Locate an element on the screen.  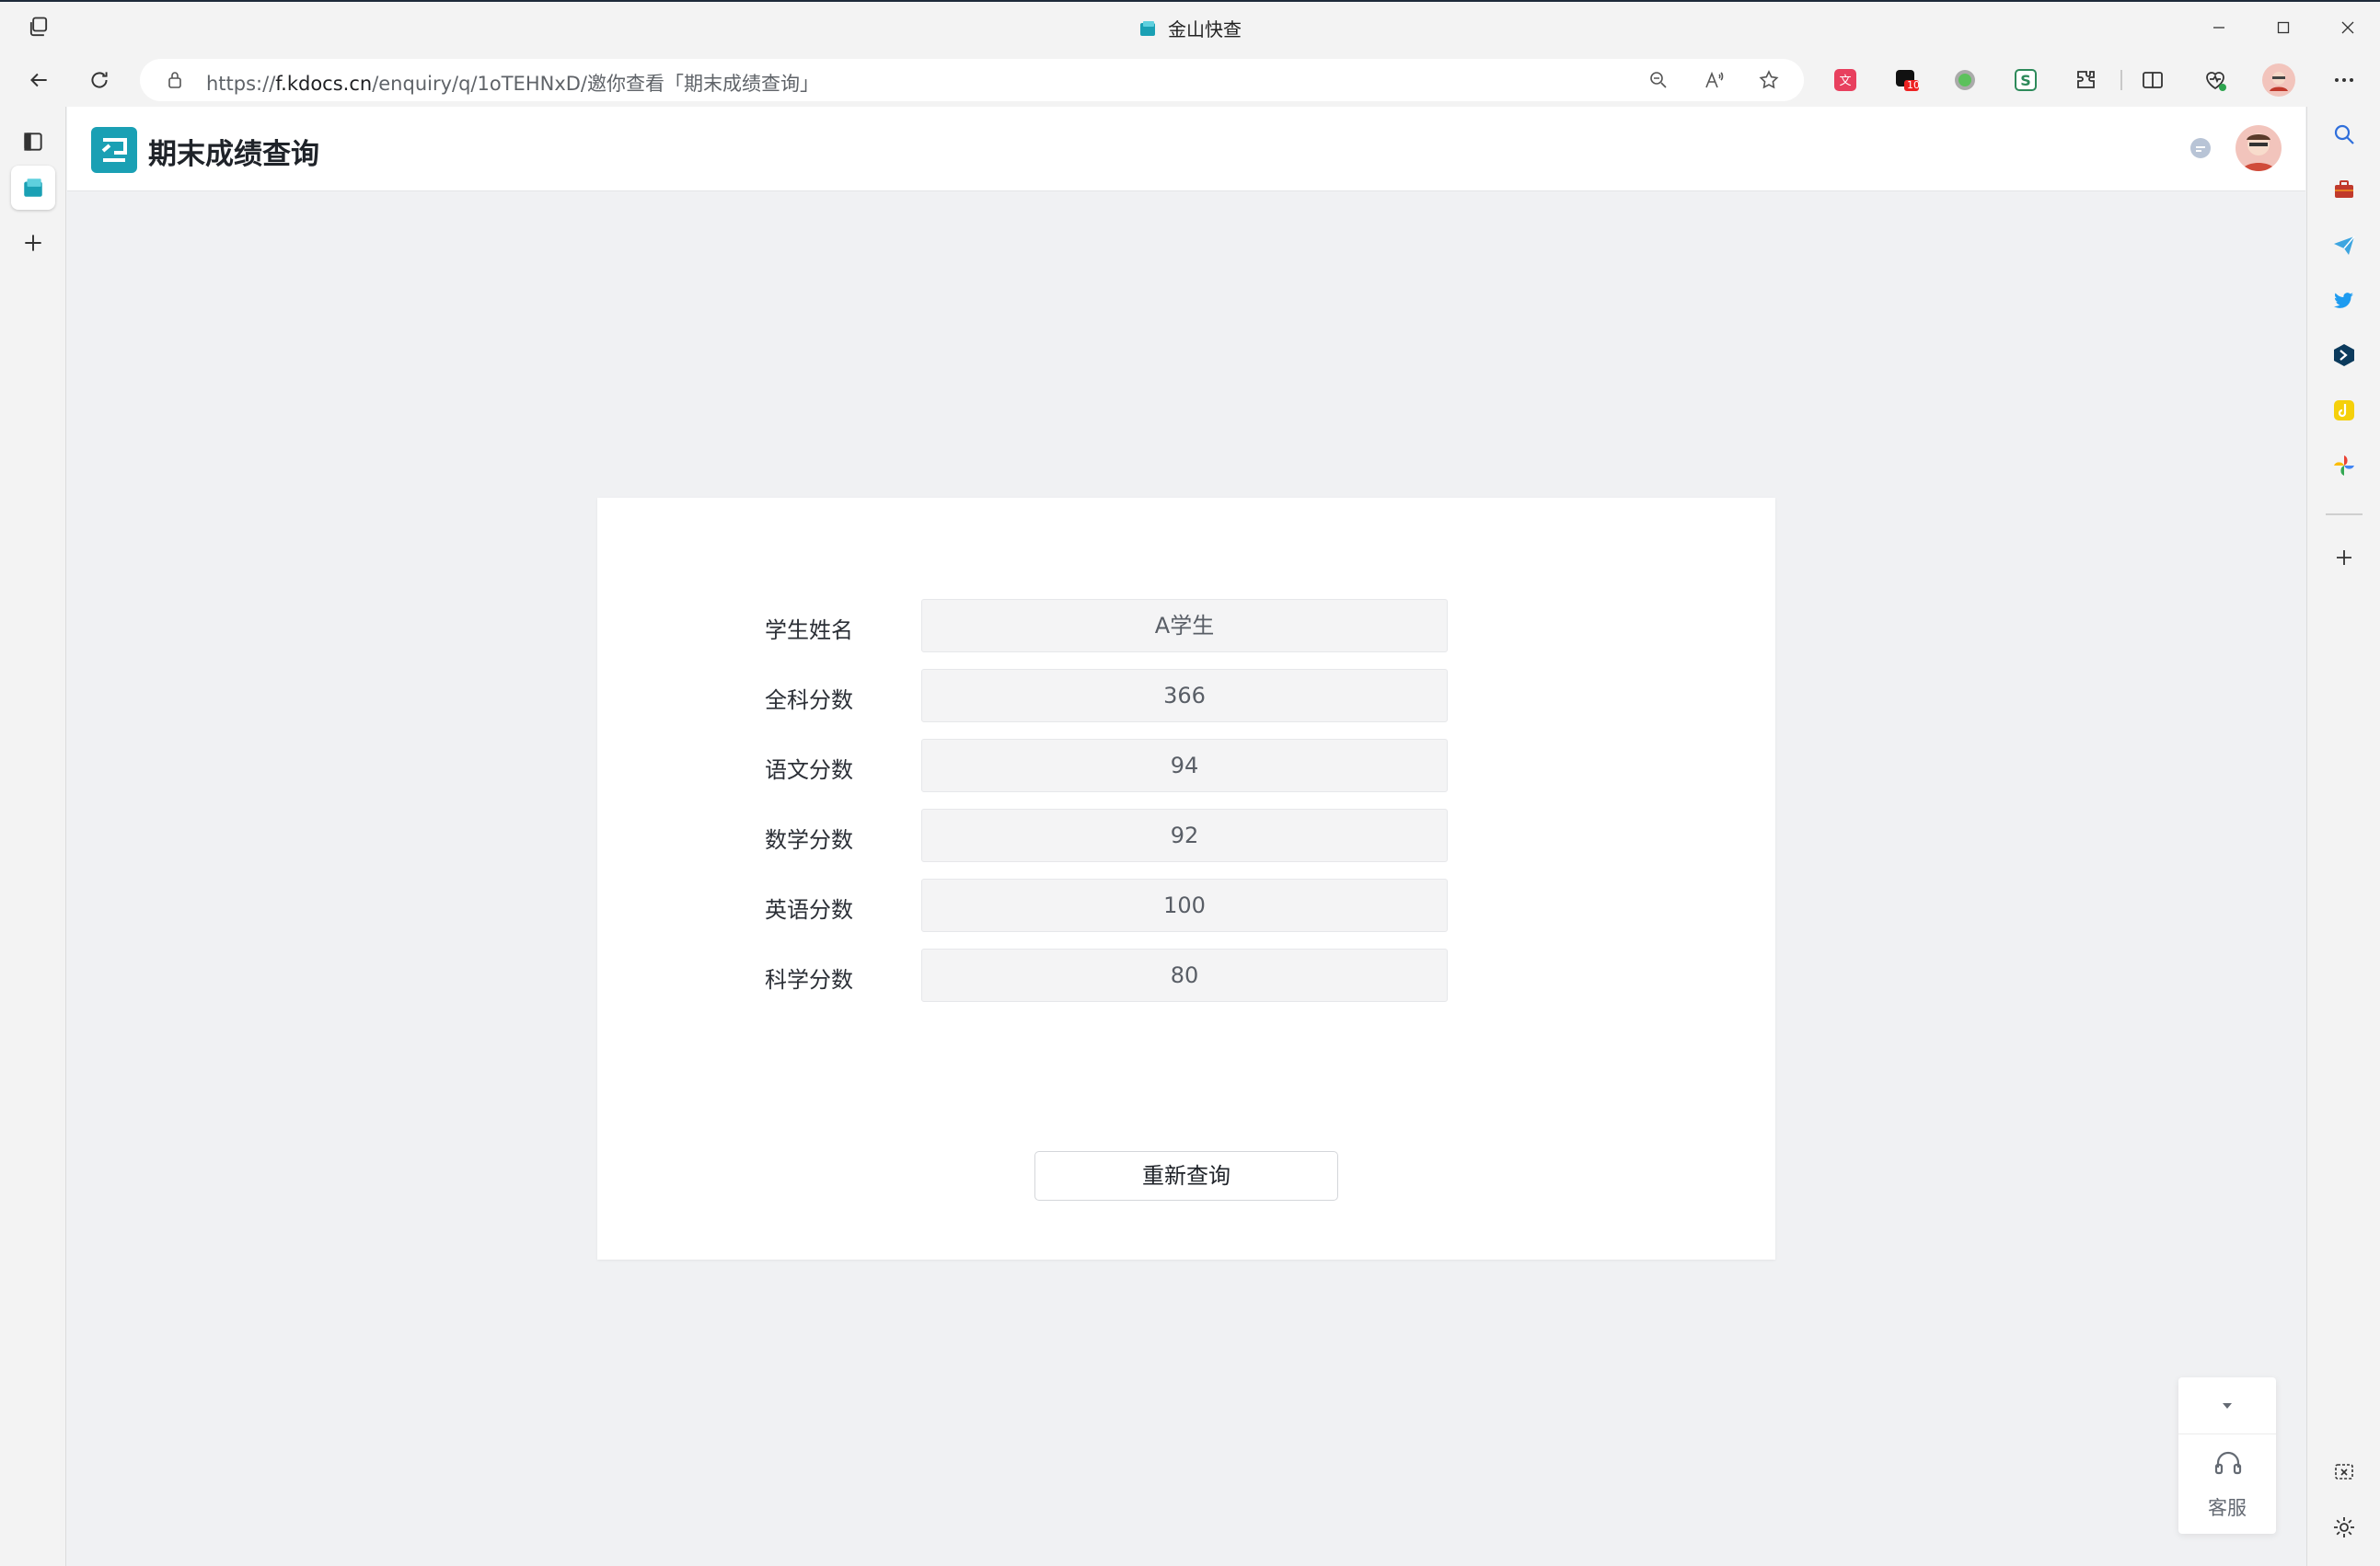
field-row-math: 数学分数 92 is located at coordinates (1186, 835).